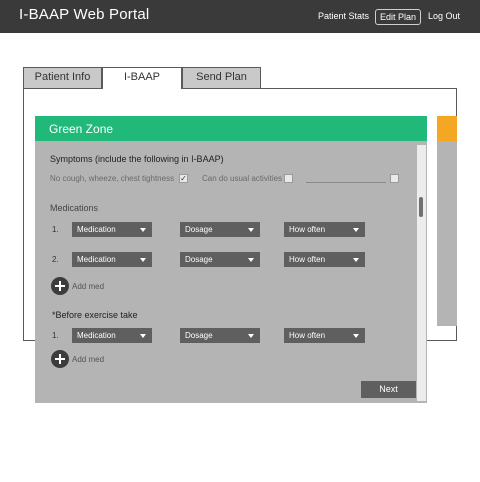 This screenshot has height=482, width=480. What do you see at coordinates (55, 259) in the screenshot?
I see `med-row-number: 2.` at bounding box center [55, 259].